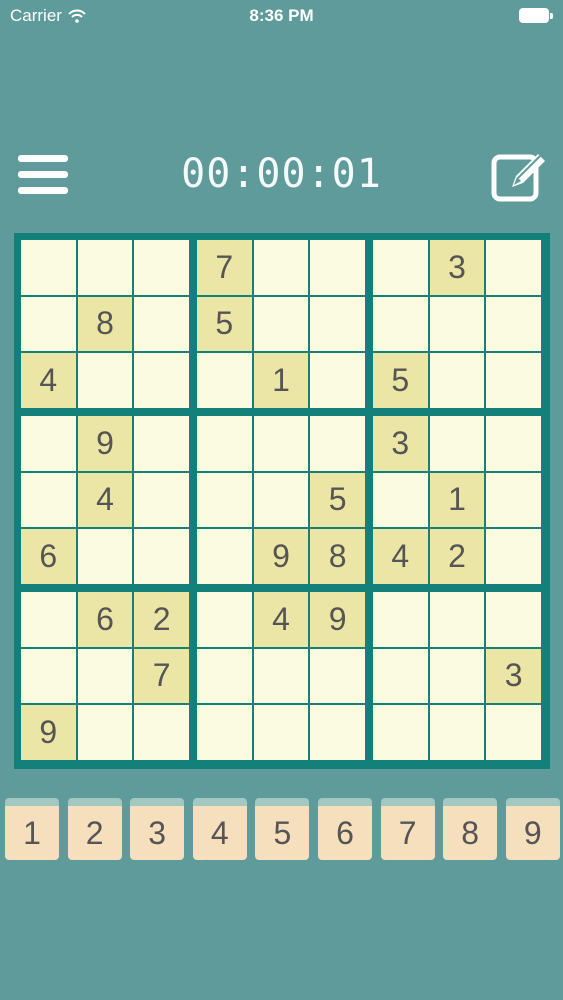 This screenshot has width=563, height=1000. What do you see at coordinates (407, 829) in the screenshot?
I see `number-key: 7` at bounding box center [407, 829].